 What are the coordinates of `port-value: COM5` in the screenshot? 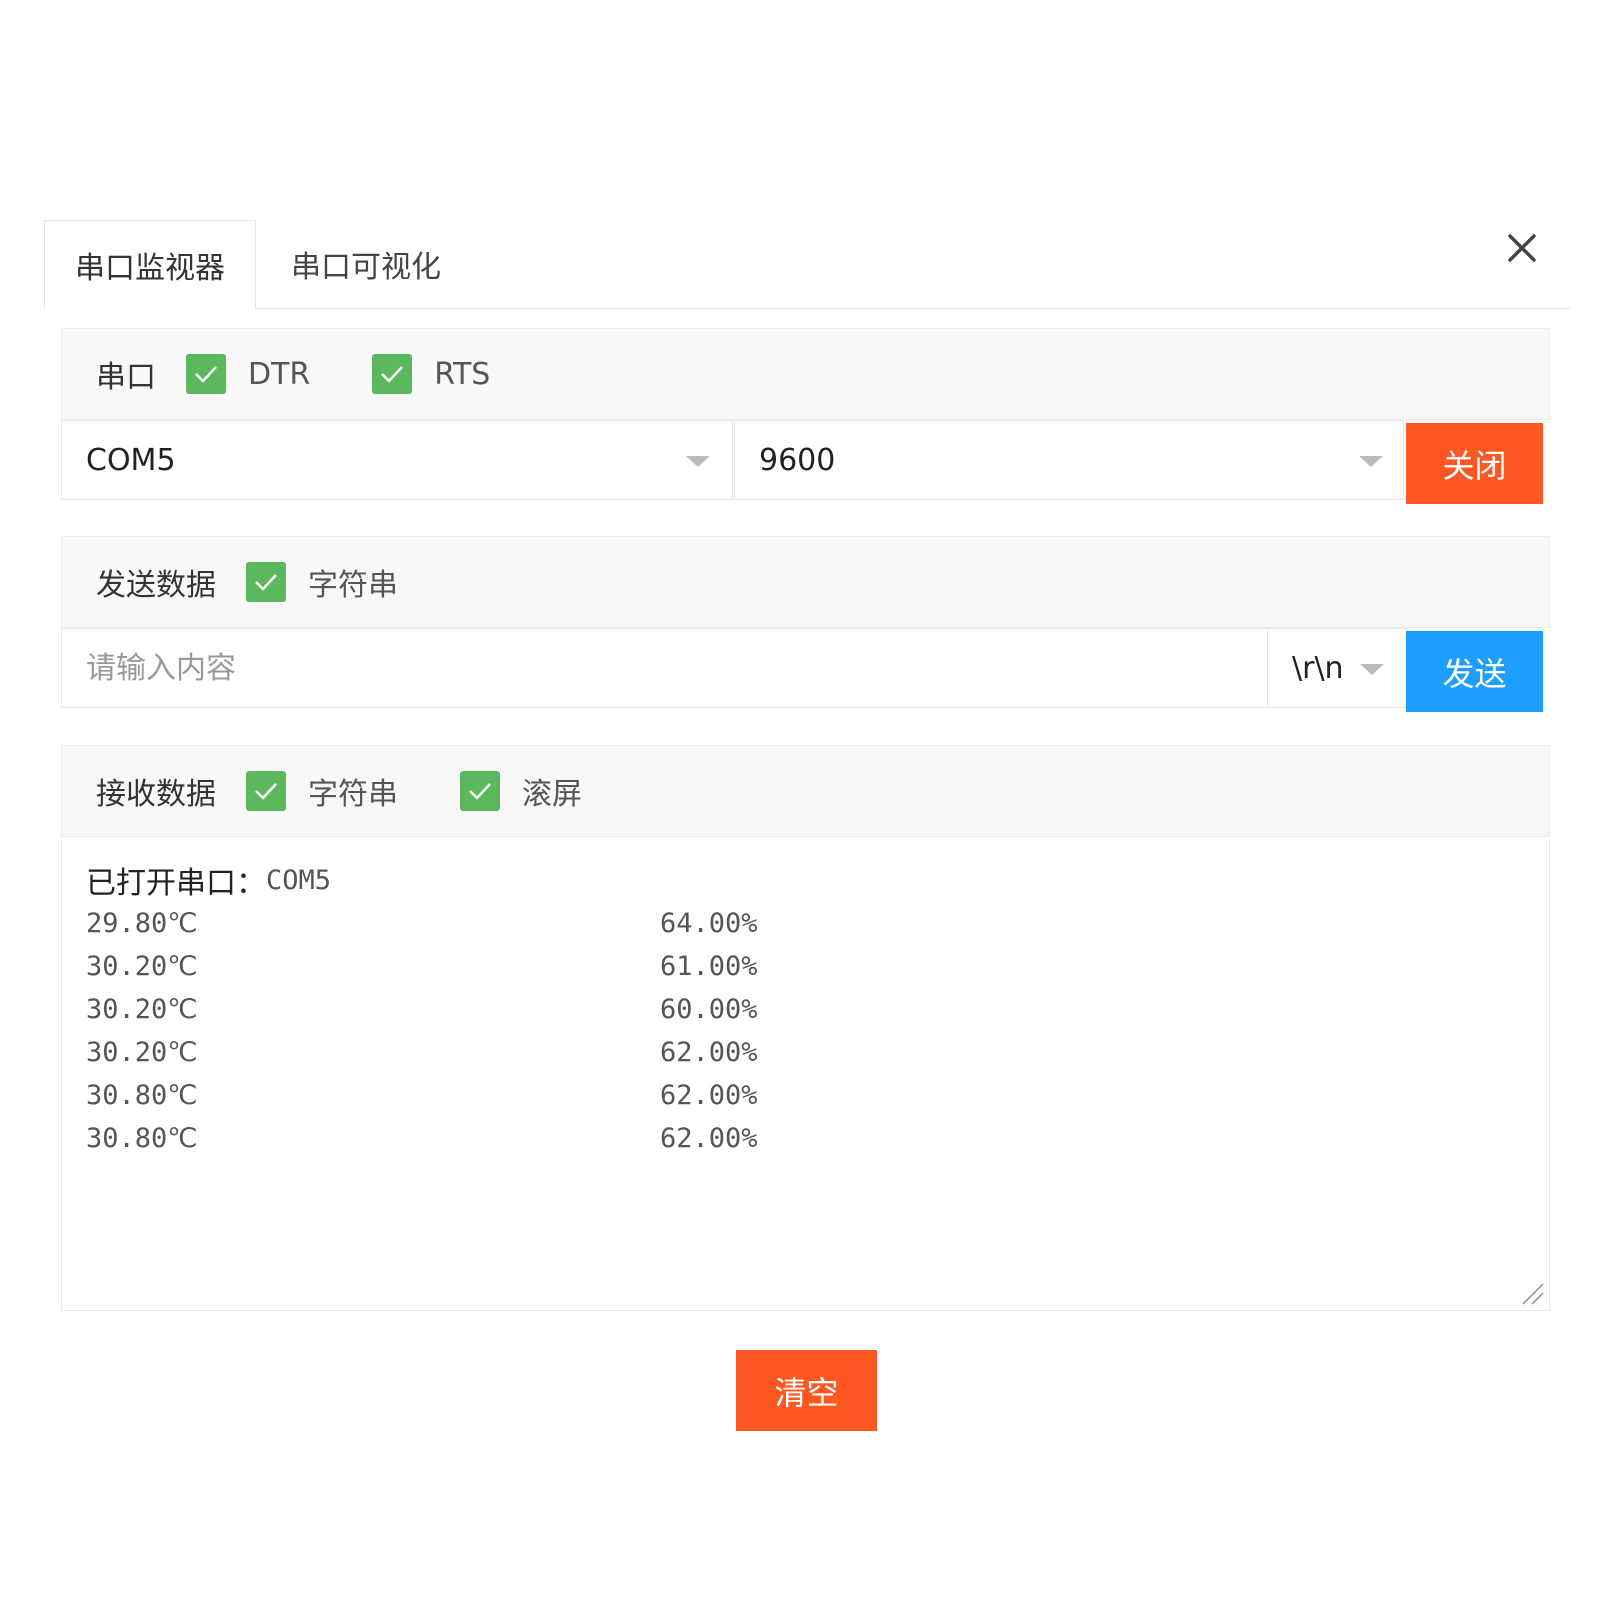 It's located at (131, 460).